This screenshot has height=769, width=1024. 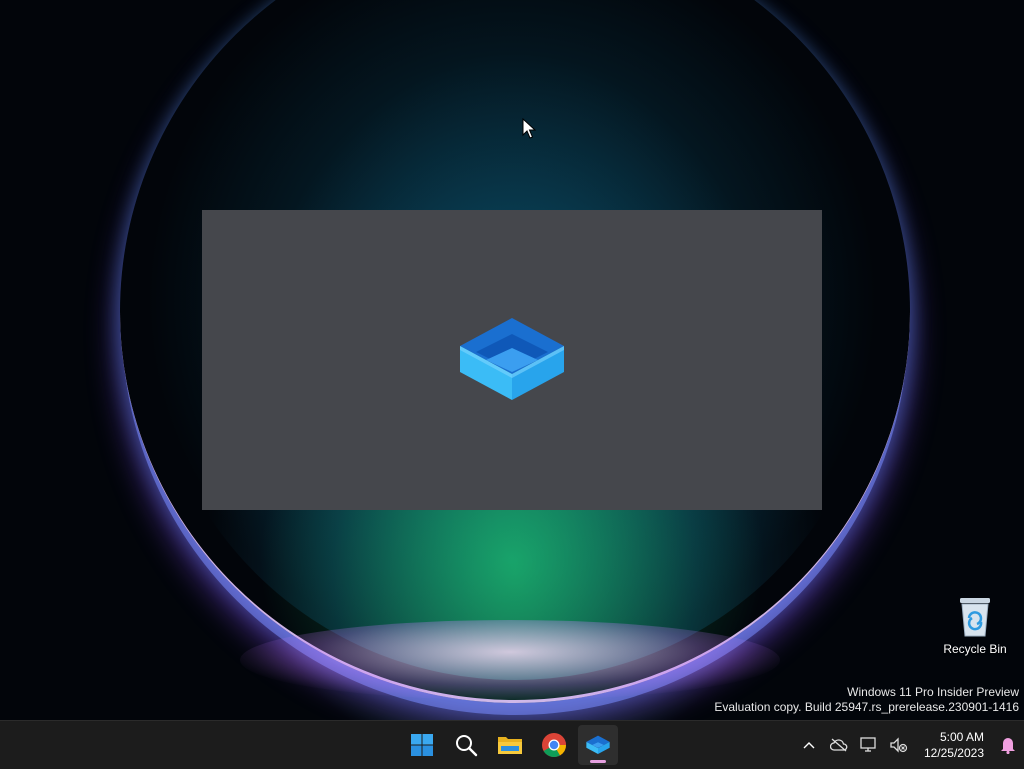 I want to click on file-explorer-button, so click(x=510, y=745).